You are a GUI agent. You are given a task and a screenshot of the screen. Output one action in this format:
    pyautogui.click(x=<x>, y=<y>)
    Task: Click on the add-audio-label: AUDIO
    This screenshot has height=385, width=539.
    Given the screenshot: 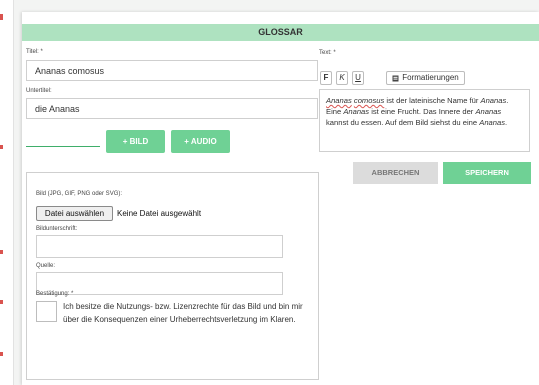 What is the action you would take?
    pyautogui.click(x=203, y=141)
    